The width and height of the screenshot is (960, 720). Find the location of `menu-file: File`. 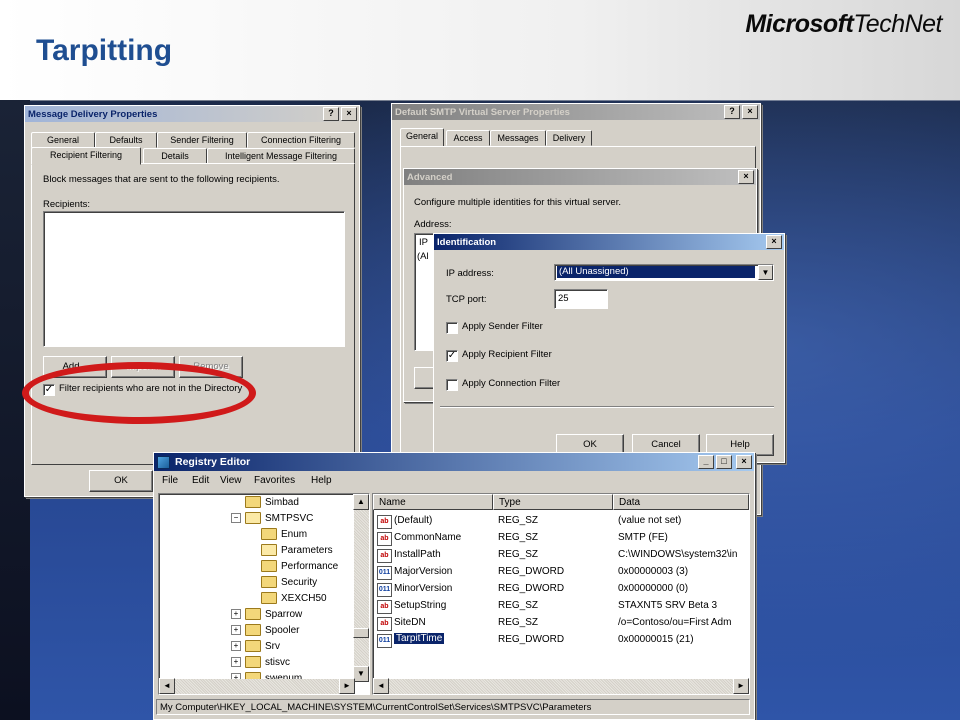

menu-file: File is located at coordinates (170, 480).